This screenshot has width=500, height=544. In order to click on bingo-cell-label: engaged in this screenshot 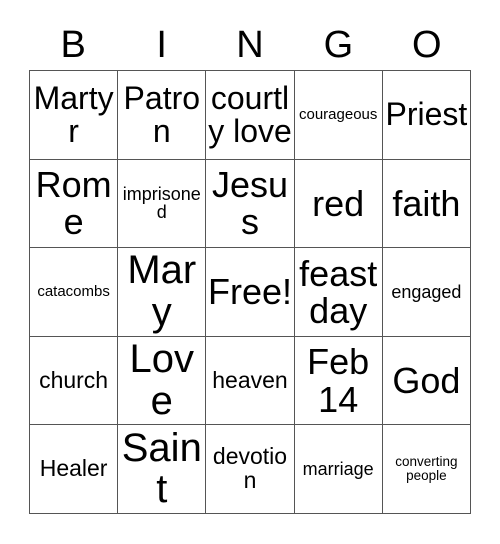, I will do `click(426, 291)`.